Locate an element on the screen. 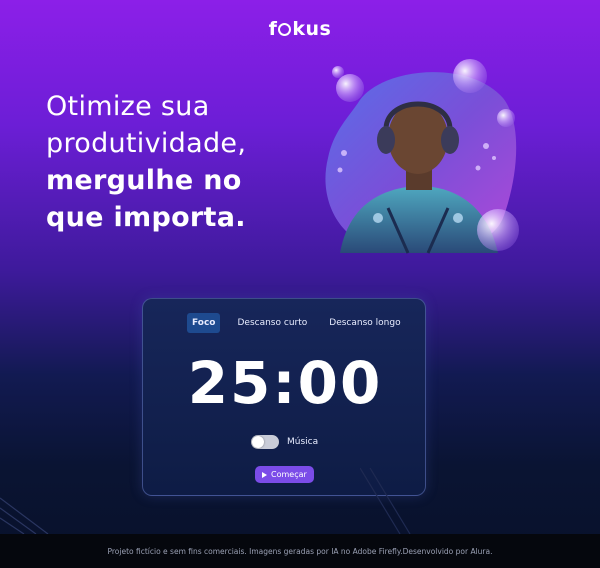 The width and height of the screenshot is (600, 568). timer-display: 25:00 is located at coordinates (285, 383).